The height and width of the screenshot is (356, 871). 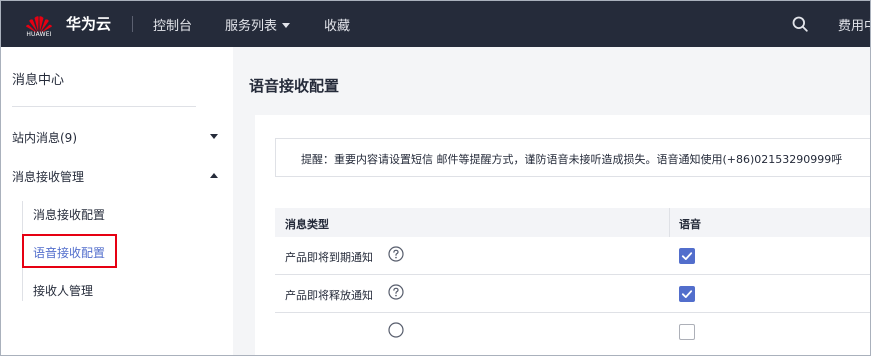 What do you see at coordinates (572, 222) in the screenshot?
I see `table-header: 消息类型 语音` at bounding box center [572, 222].